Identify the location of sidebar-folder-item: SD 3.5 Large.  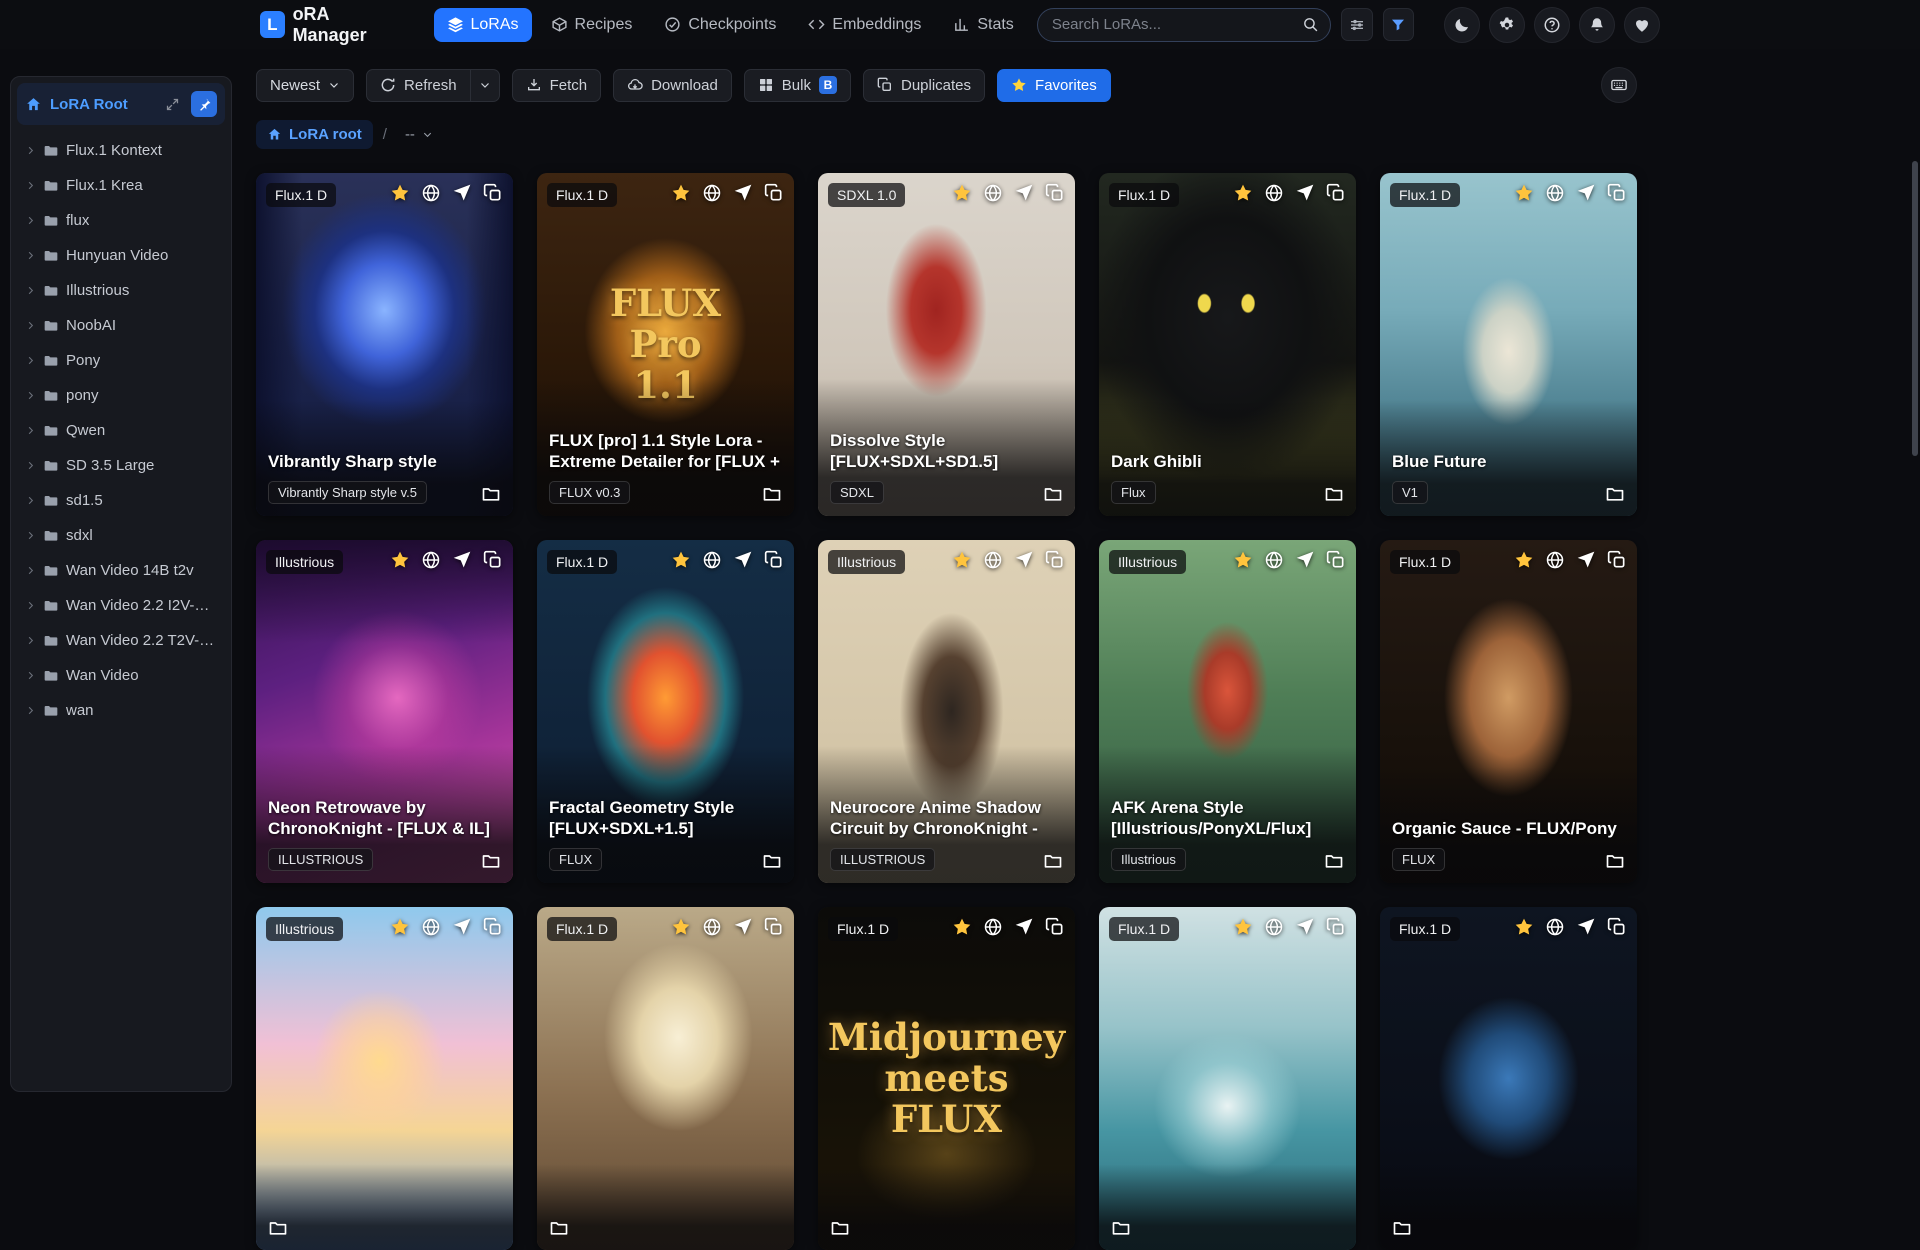
(121, 465).